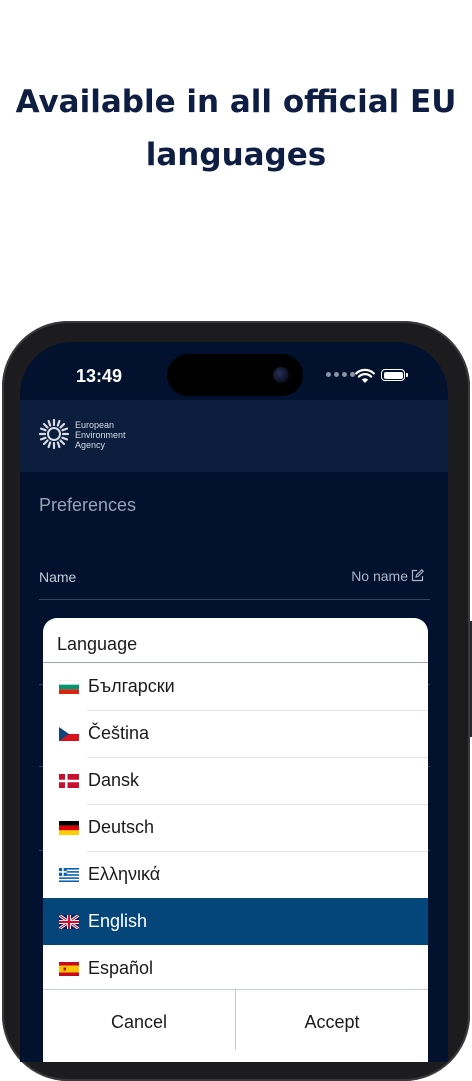 The width and height of the screenshot is (472, 1081). Describe the element at coordinates (340, 374) in the screenshot. I see `signal-dots-icon` at that location.